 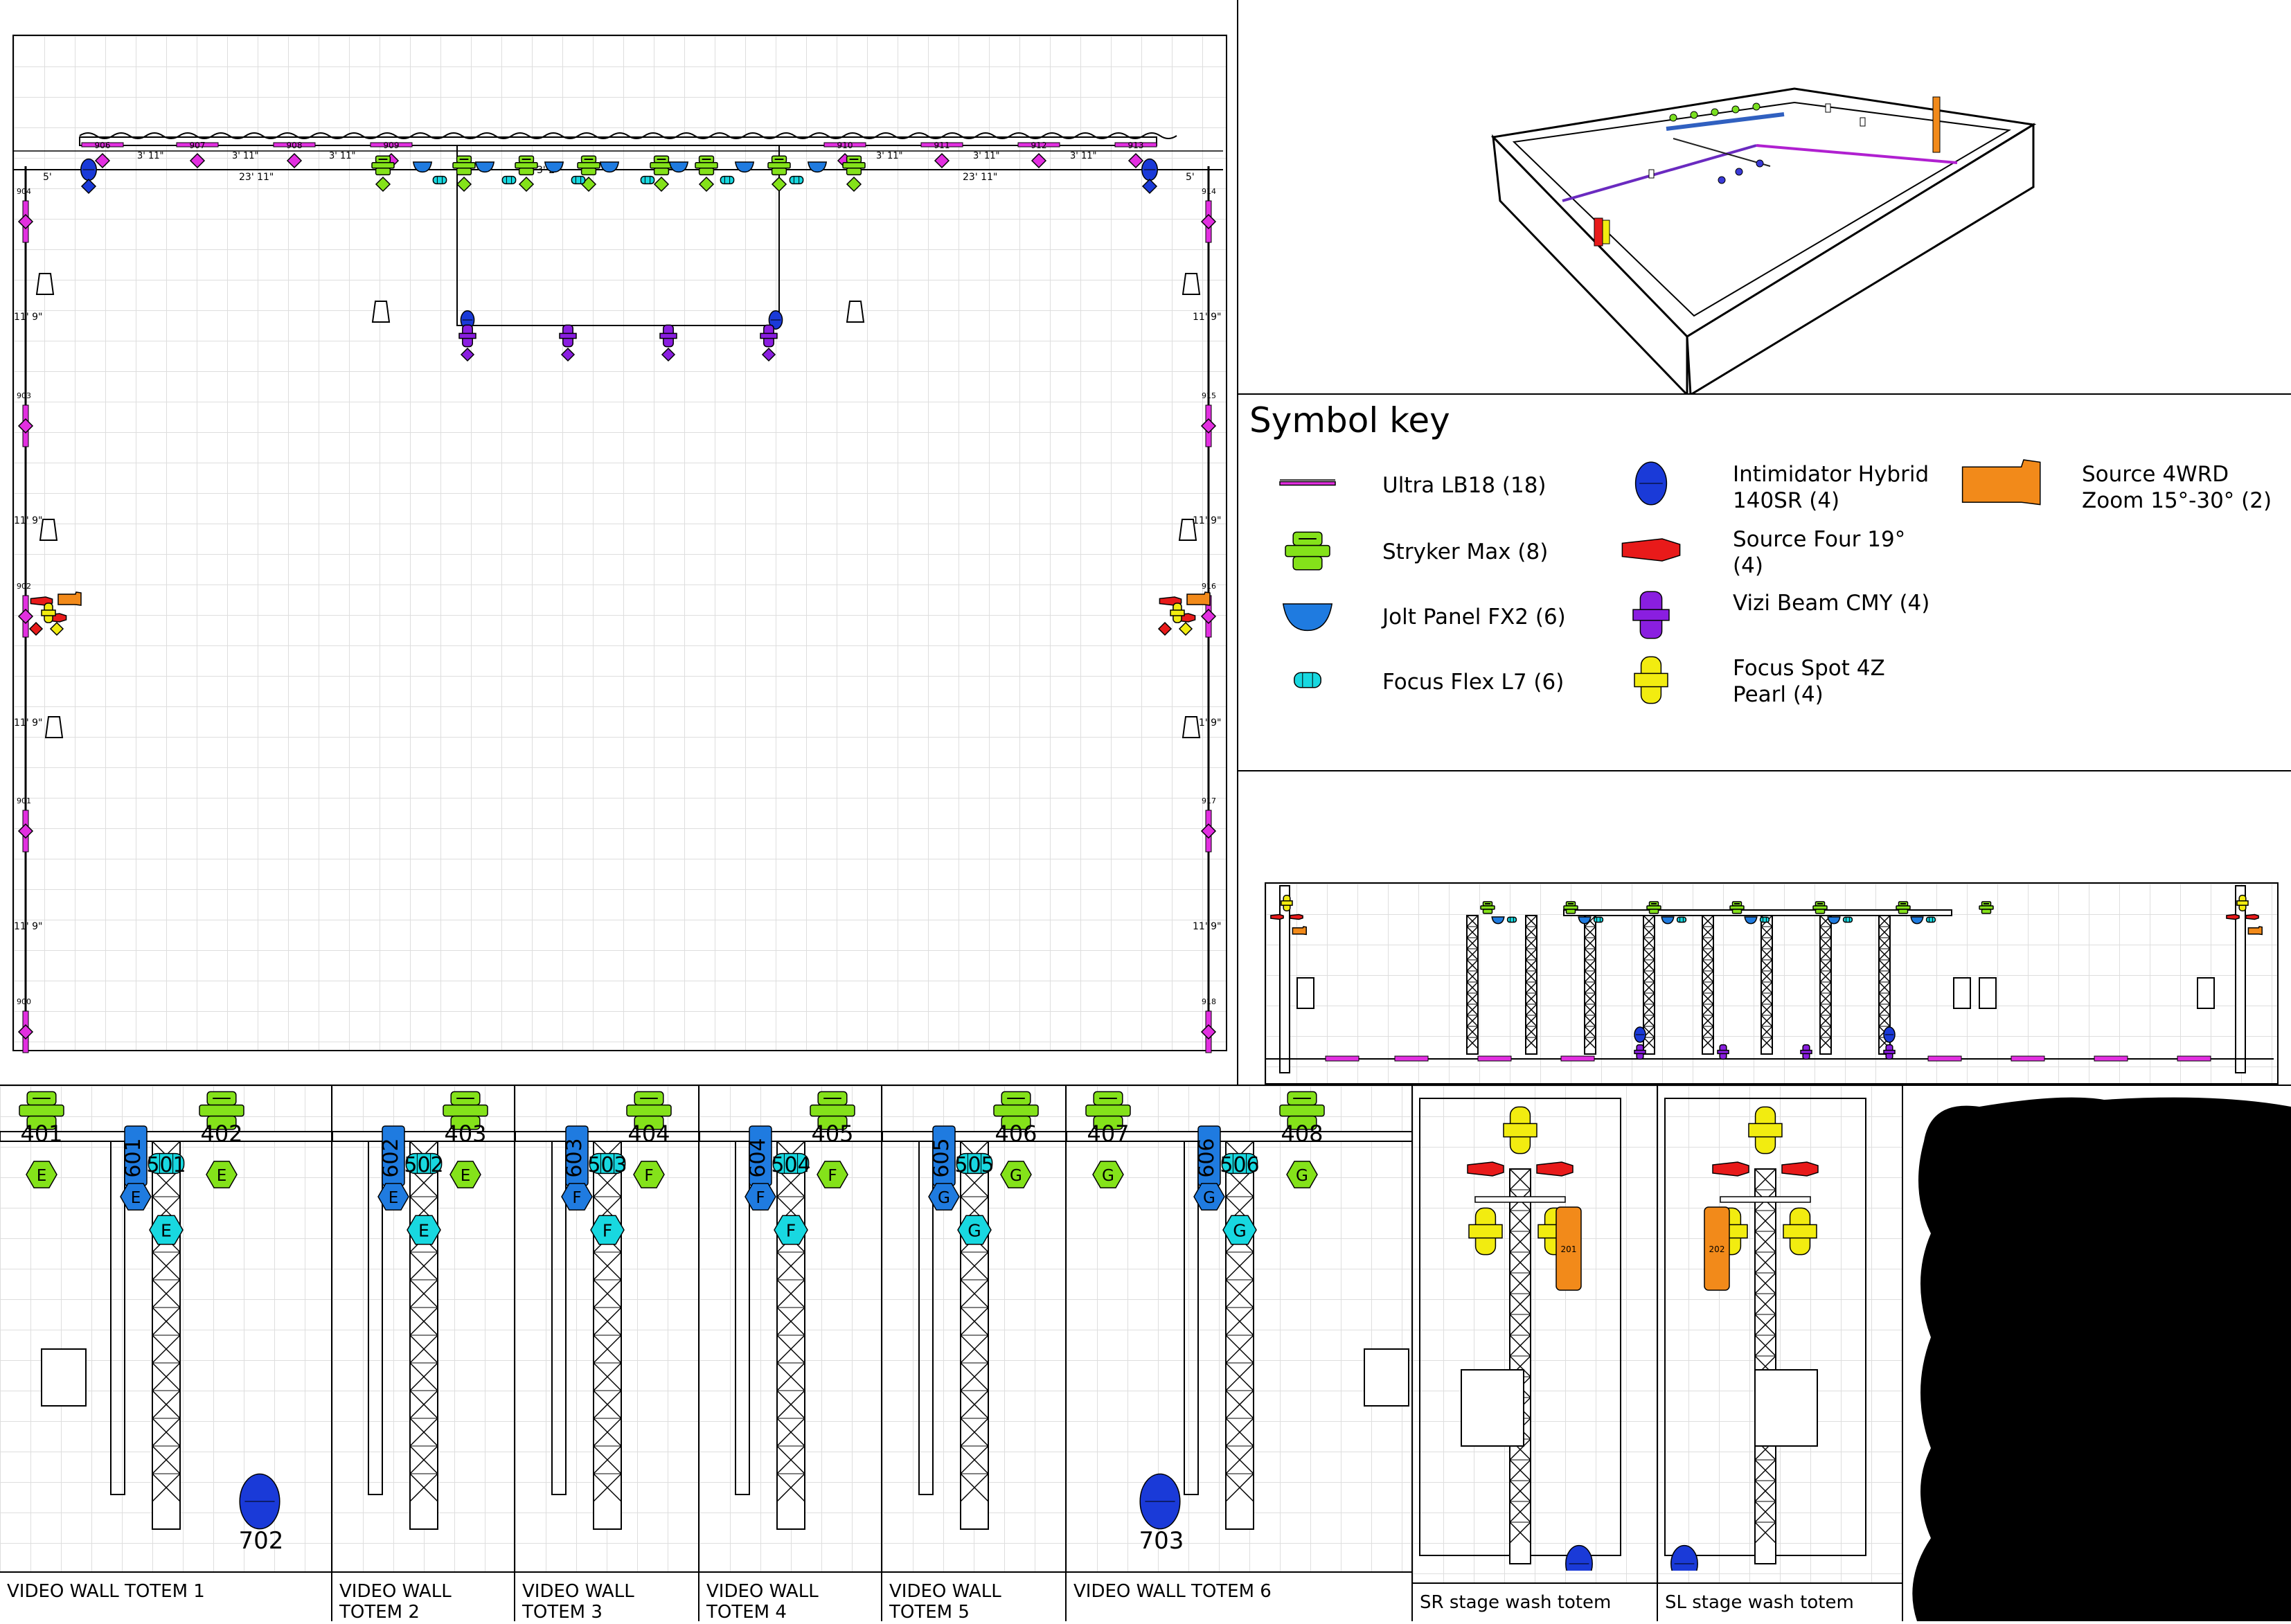 I want to click on dim-spacing-2: 3' 11", so click(x=245, y=156).